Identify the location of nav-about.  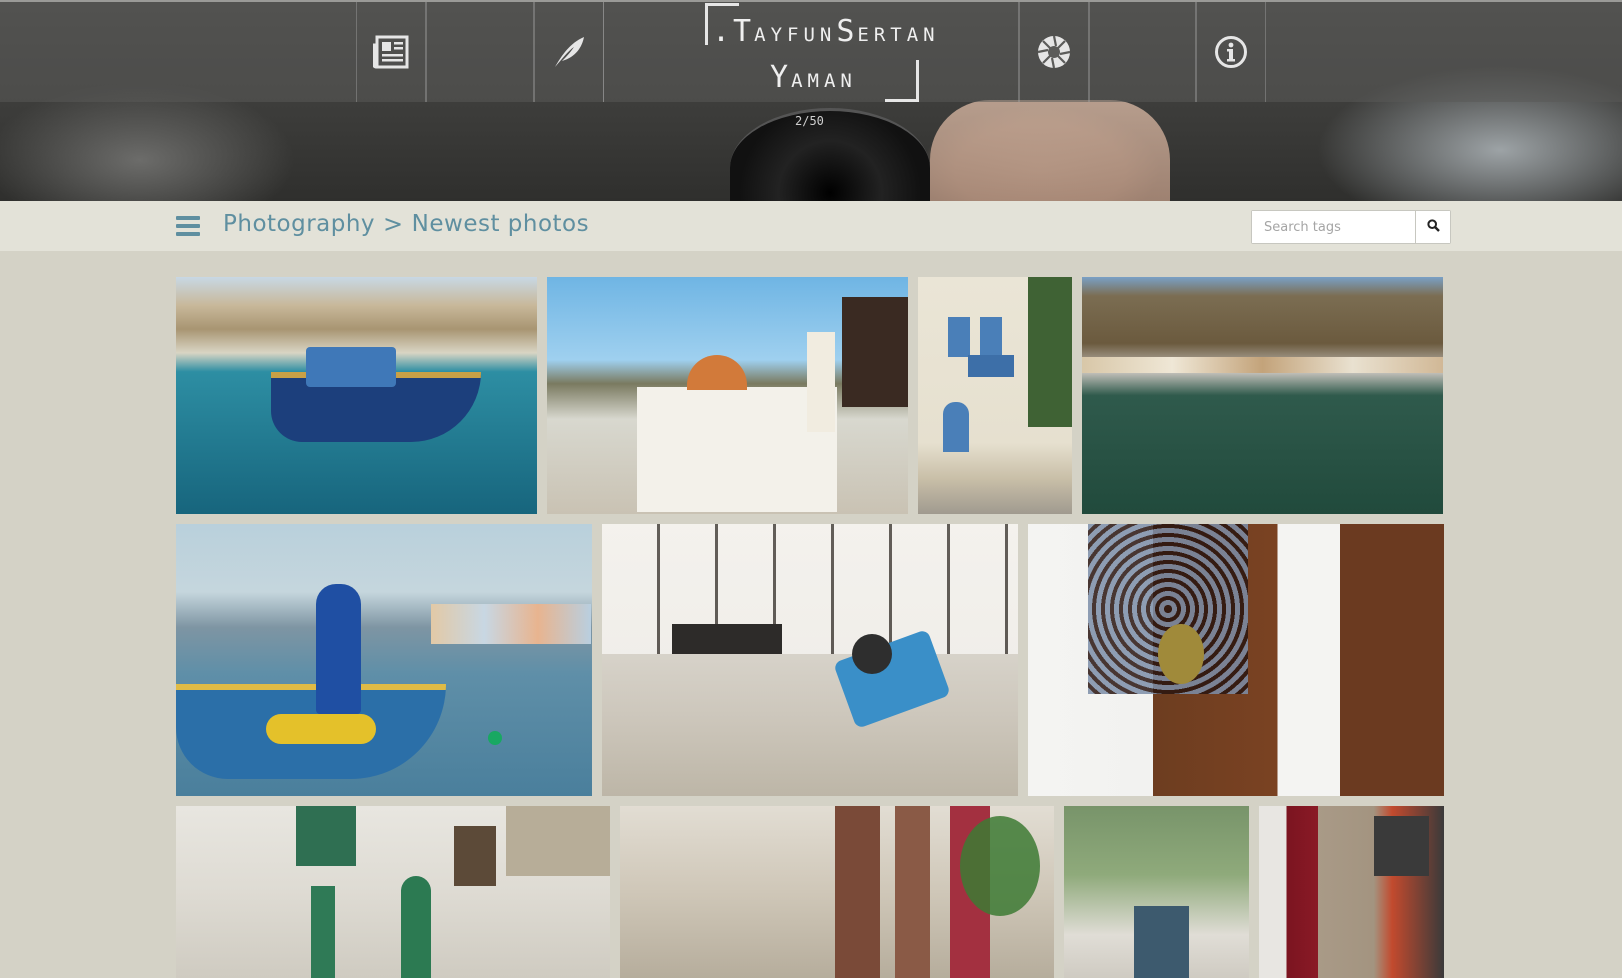
(1231, 52).